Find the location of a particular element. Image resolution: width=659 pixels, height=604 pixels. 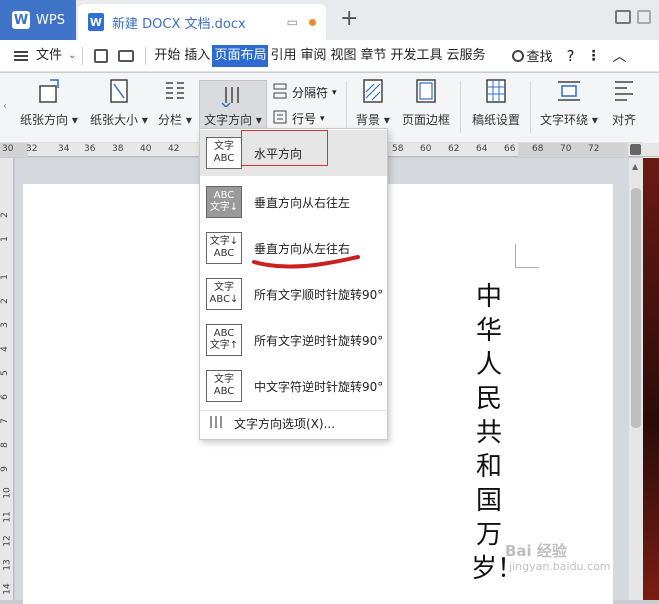

text-wrap-button: 文字环绕 ▾ is located at coordinates (569, 102).